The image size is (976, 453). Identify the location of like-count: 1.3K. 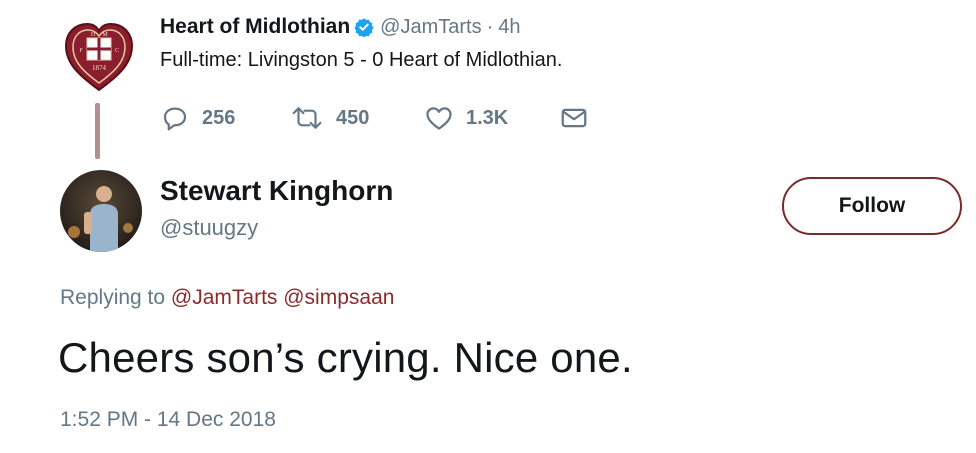
(487, 117).